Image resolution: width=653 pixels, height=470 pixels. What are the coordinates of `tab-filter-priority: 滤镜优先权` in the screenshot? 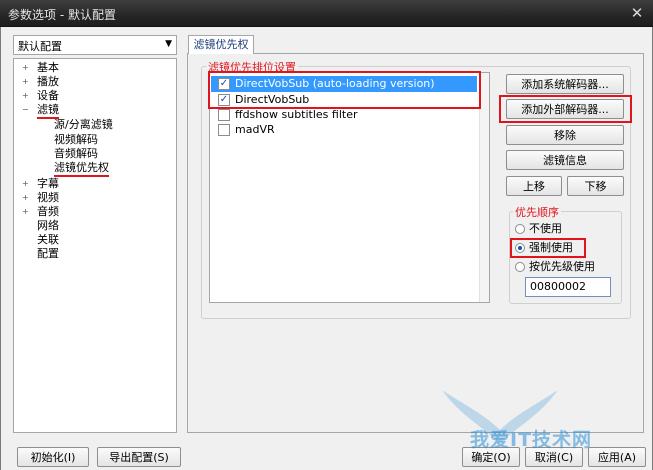 It's located at (221, 44).